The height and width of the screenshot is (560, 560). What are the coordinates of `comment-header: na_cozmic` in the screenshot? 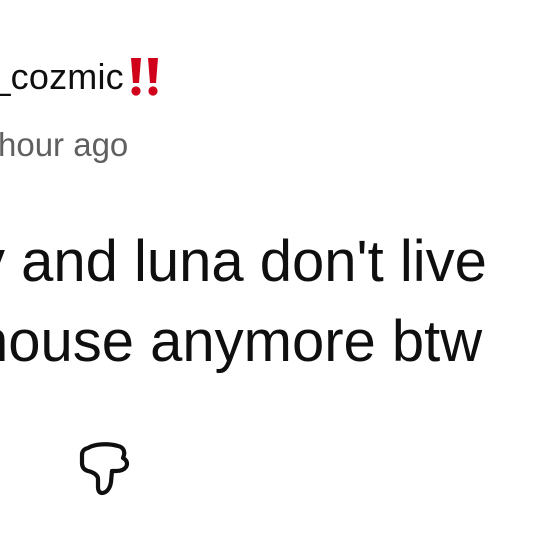 It's located at (81, 77).